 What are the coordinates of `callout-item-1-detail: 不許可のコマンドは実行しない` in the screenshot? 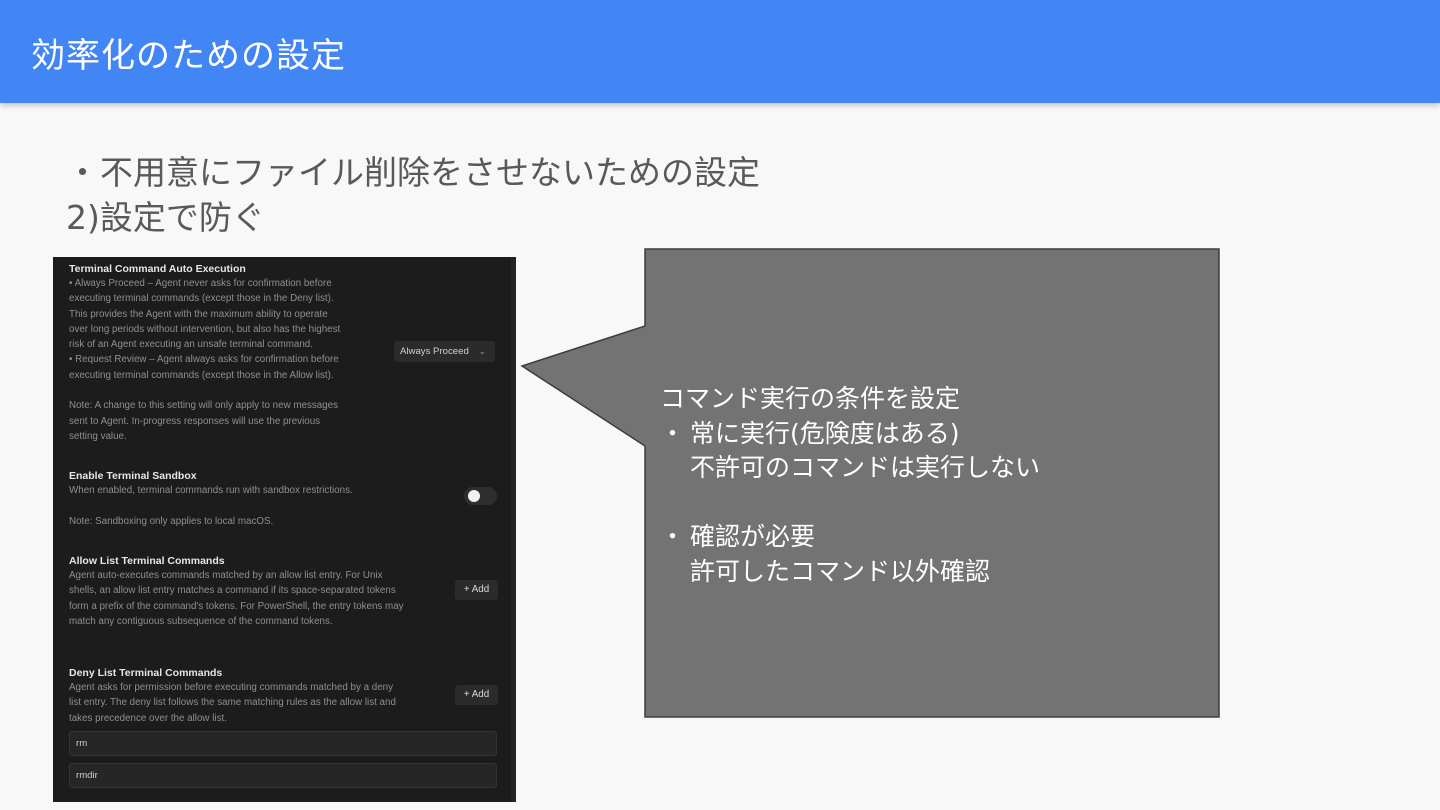 It's located at (865, 467).